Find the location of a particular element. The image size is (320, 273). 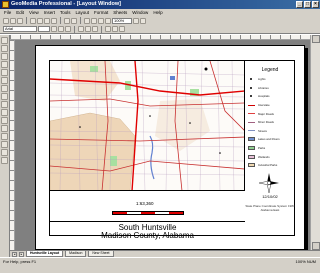

cut-icon is located at coordinates (40, 20).